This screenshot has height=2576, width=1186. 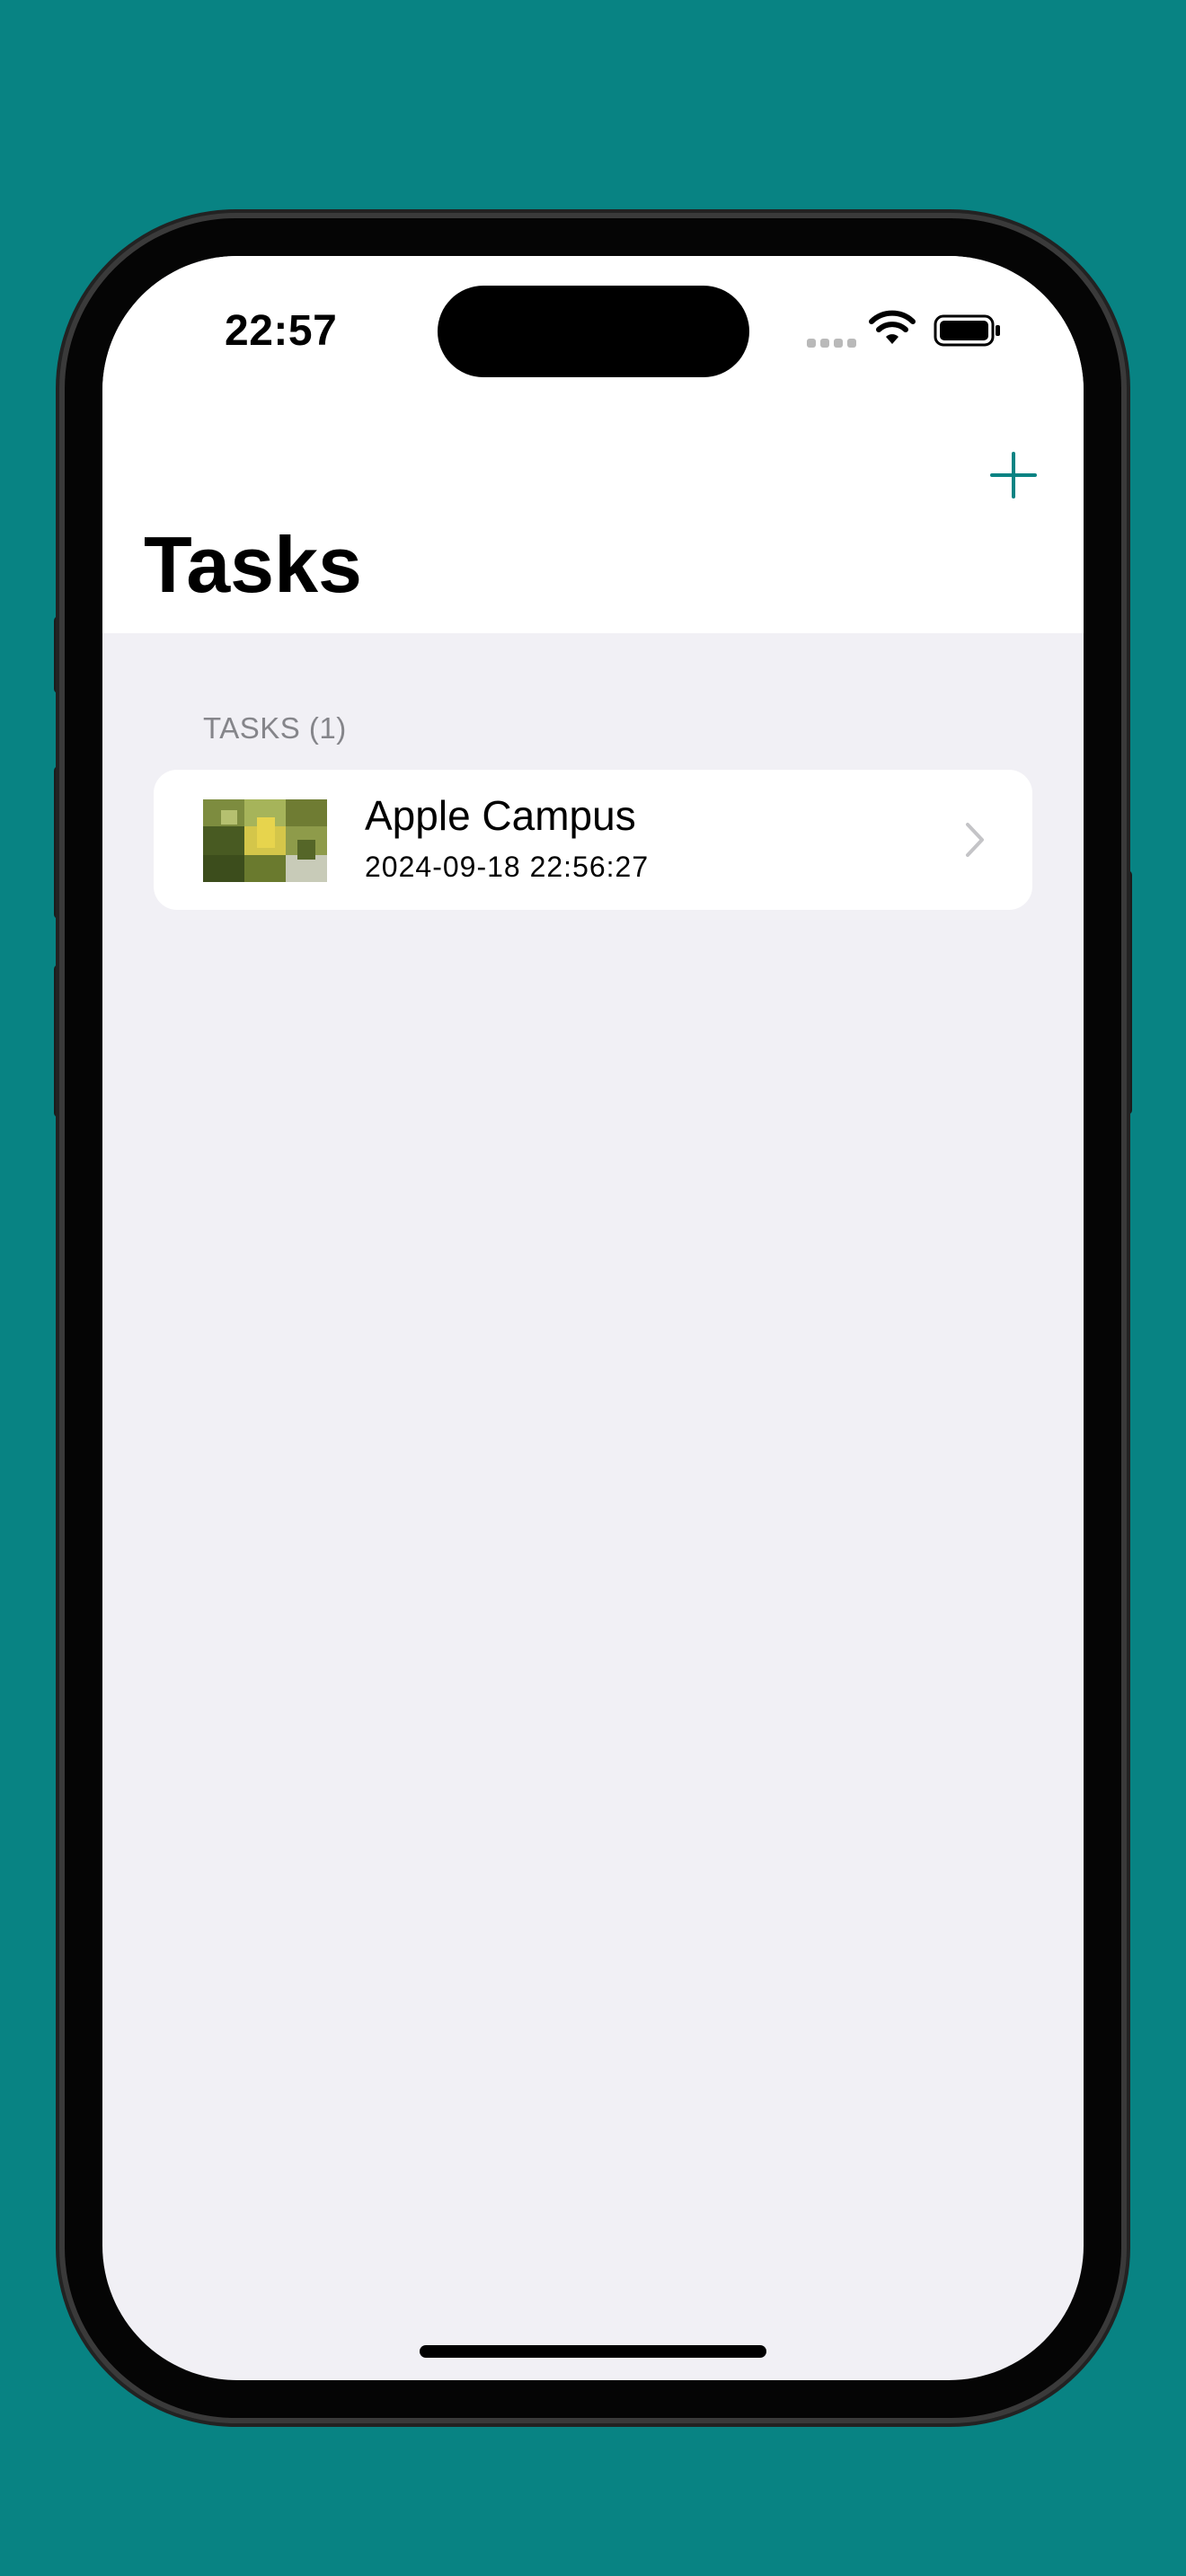 I want to click on add-task-button, so click(x=1013, y=475).